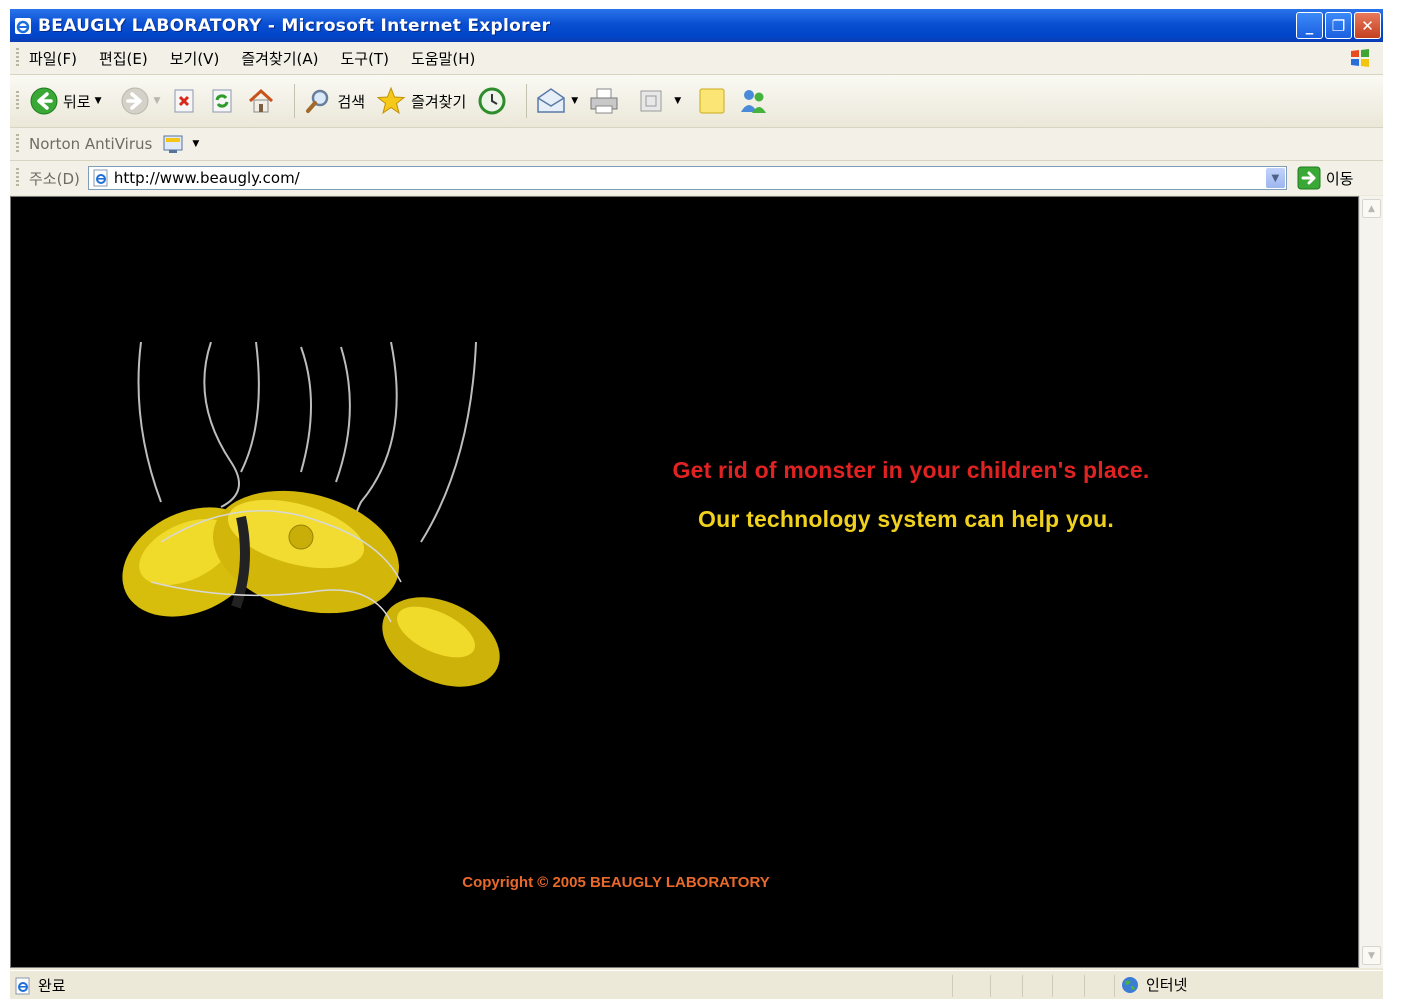  I want to click on messenger-button, so click(753, 101).